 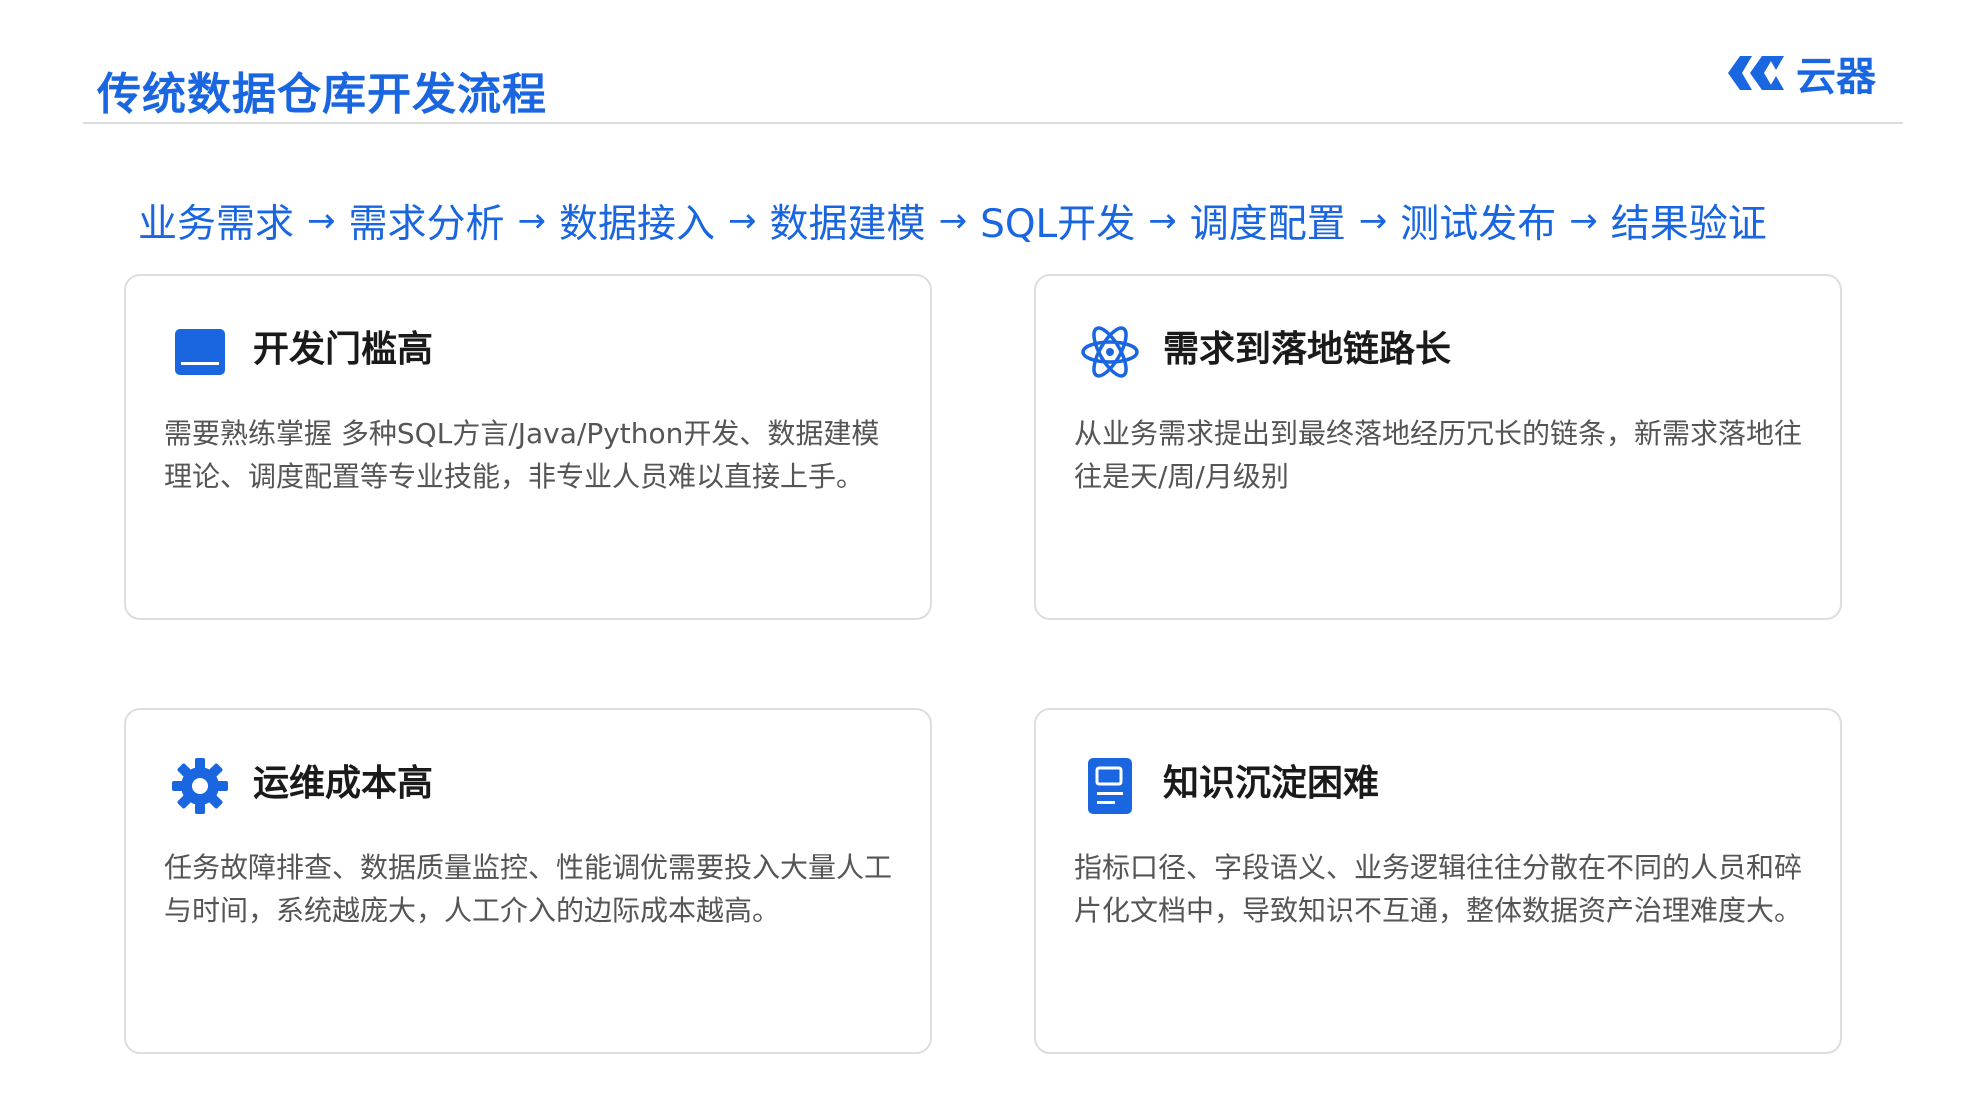 What do you see at coordinates (1836, 77) in the screenshot?
I see `logo-text: 云器` at bounding box center [1836, 77].